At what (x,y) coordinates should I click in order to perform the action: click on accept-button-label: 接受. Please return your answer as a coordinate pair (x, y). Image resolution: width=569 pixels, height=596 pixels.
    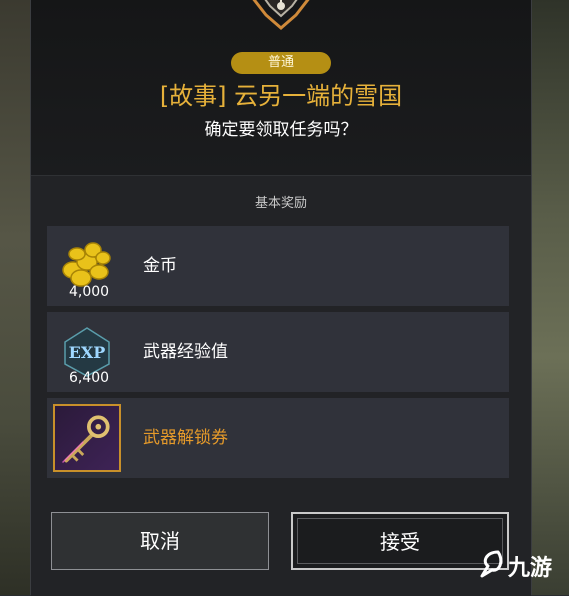
    Looking at the image, I should click on (400, 542).